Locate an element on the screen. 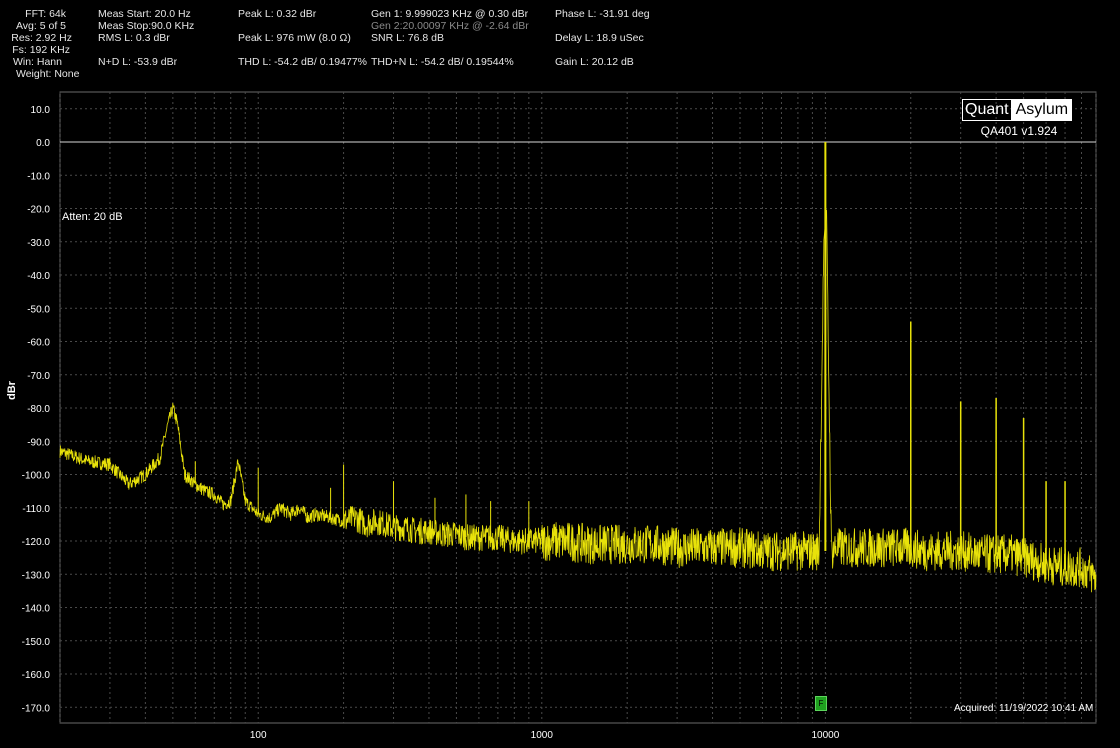 This screenshot has width=1120, height=748. y-tick-label: -110.0 is located at coordinates (36, 509).